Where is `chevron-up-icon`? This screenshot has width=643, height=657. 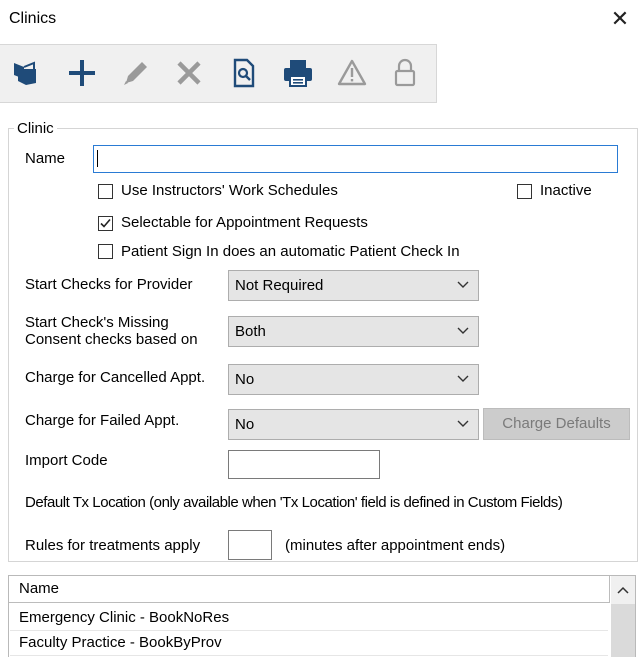 chevron-up-icon is located at coordinates (623, 590).